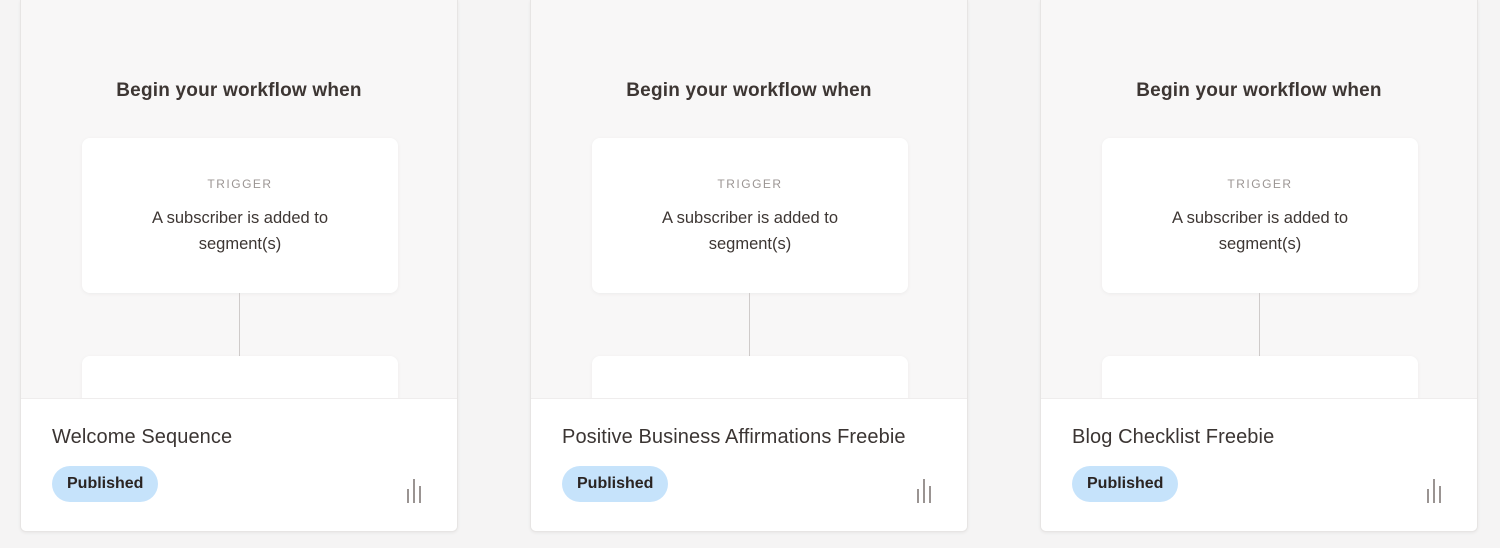 Image resolution: width=1500 pixels, height=548 pixels. I want to click on workflow-name: Positive Business Affirmations Freebie, so click(734, 437).